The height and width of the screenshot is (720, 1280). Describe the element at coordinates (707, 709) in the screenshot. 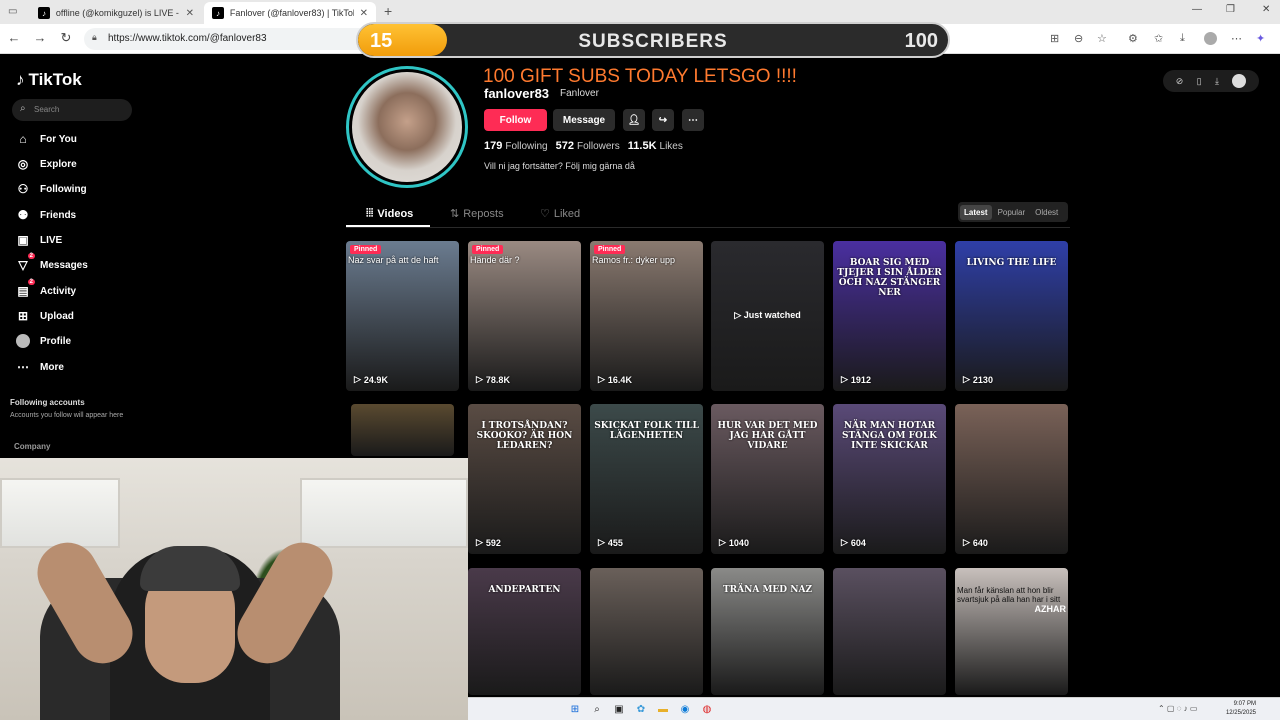

I see `app-icon: ◍` at that location.